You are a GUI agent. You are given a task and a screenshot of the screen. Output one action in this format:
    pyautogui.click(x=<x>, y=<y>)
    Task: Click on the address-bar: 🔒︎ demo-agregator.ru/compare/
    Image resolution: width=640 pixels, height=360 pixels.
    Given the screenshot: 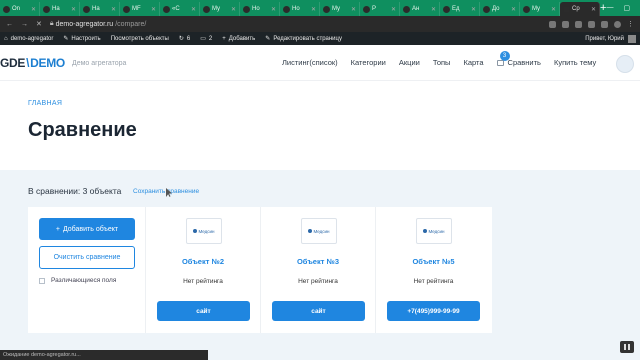 What is the action you would take?
    pyautogui.click(x=98, y=24)
    